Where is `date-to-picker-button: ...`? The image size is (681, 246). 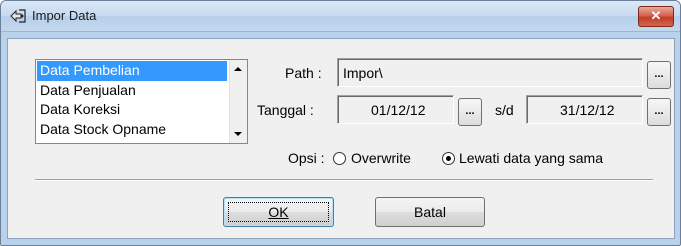 date-to-picker-button: ... is located at coordinates (659, 112).